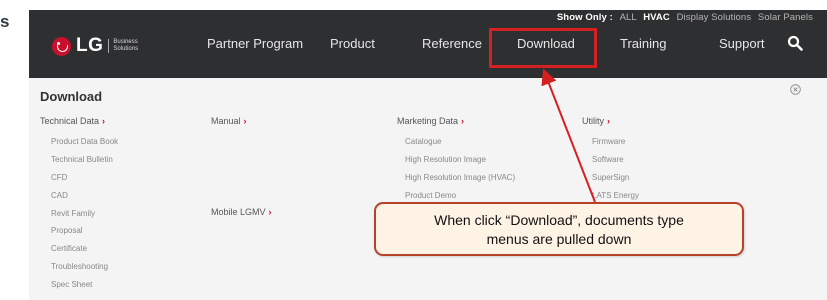  What do you see at coordinates (559, 220) in the screenshot?
I see `callout-line-1: When click “Download”, documents type` at bounding box center [559, 220].